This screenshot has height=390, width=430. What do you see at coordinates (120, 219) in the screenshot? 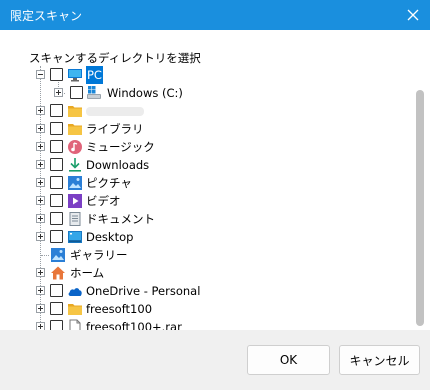
I see `tree-item-label: ドキュメント` at bounding box center [120, 219].